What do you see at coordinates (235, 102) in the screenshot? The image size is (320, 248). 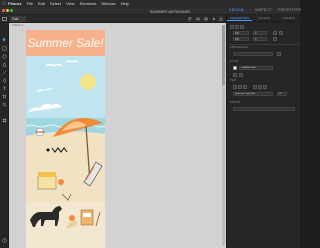 I see `export-section-title: EXPORT` at bounding box center [235, 102].